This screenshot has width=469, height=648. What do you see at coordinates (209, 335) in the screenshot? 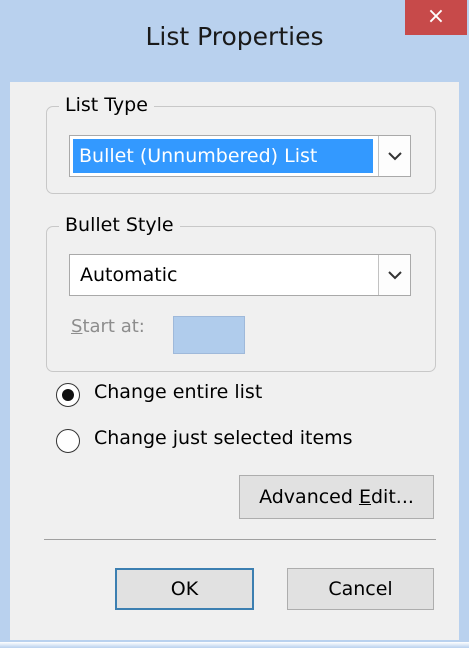
I see `start-at-input` at bounding box center [209, 335].